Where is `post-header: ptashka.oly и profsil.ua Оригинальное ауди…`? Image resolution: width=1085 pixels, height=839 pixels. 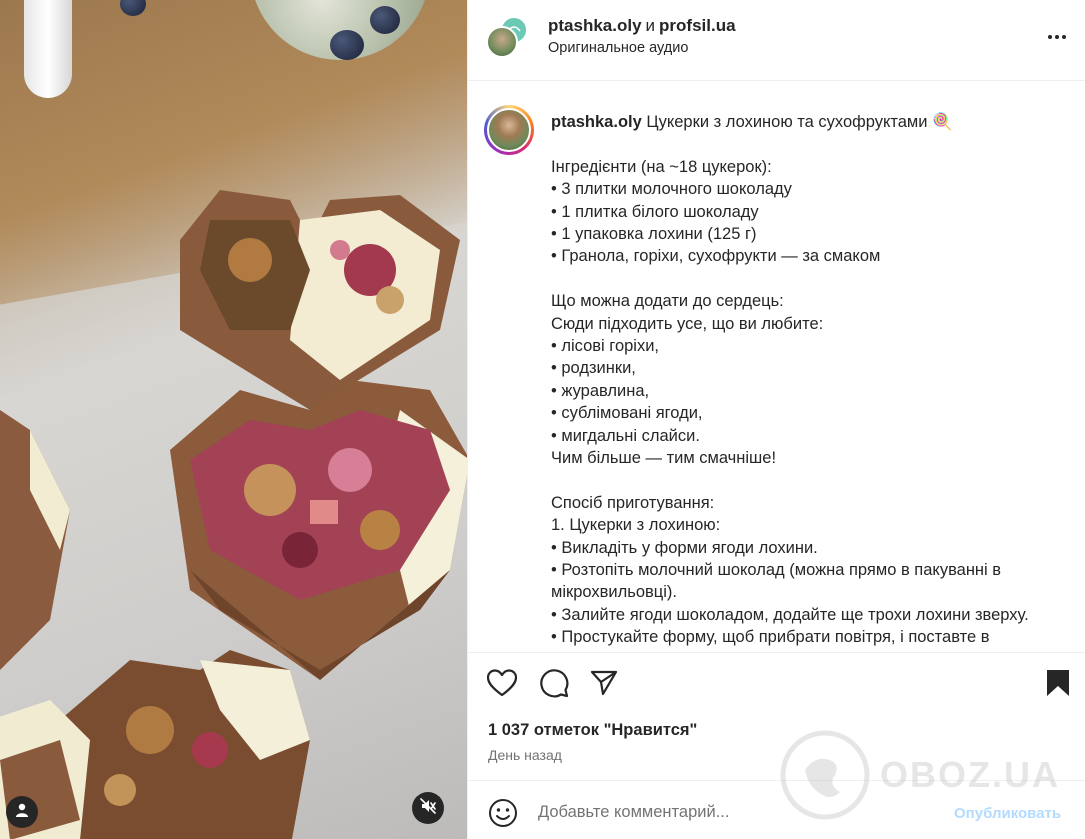 post-header: ptashka.oly и profsil.ua Оригинальное ауди… is located at coordinates (776, 40).